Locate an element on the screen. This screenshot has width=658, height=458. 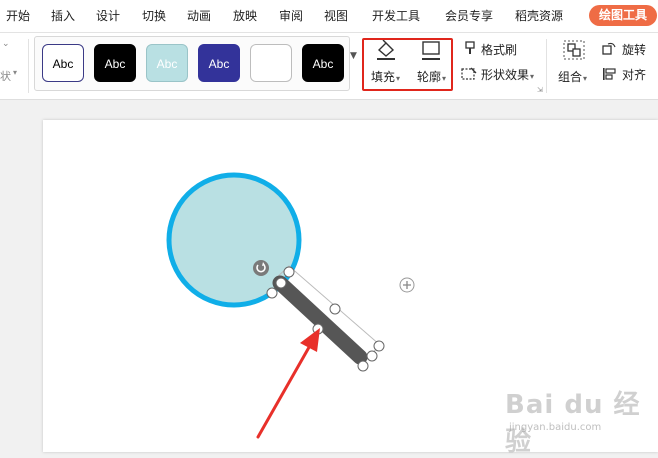
selection-box is located at coordinates (327, 313).